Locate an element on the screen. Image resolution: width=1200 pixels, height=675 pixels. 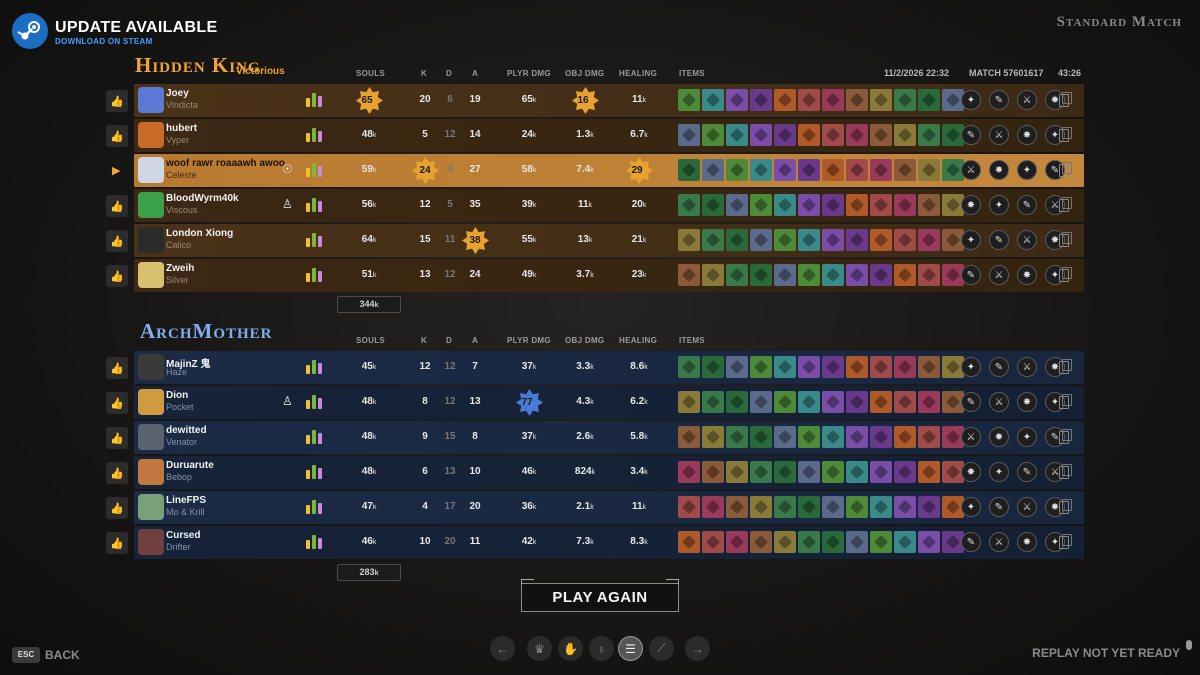
nav-prev-arrow-icon: ← is located at coordinates (502, 648).